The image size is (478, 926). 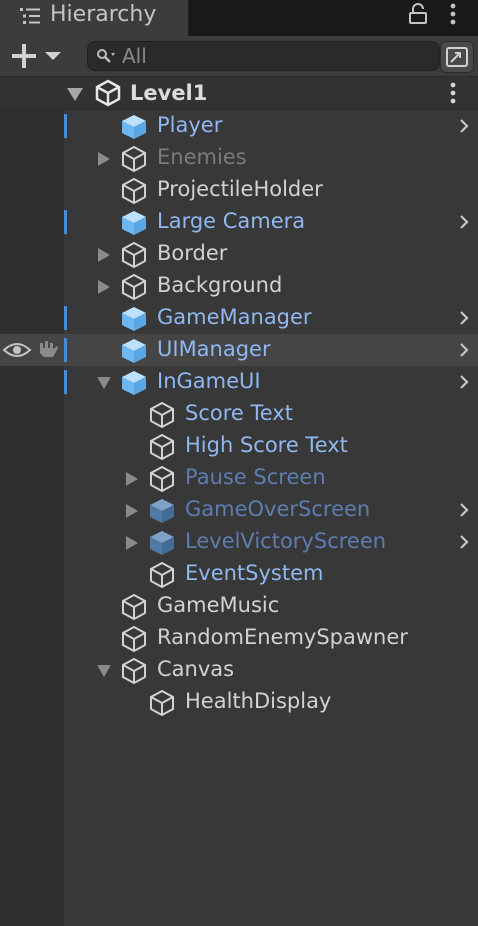 I want to click on hierarchy-row: UIManager, so click(x=239, y=350).